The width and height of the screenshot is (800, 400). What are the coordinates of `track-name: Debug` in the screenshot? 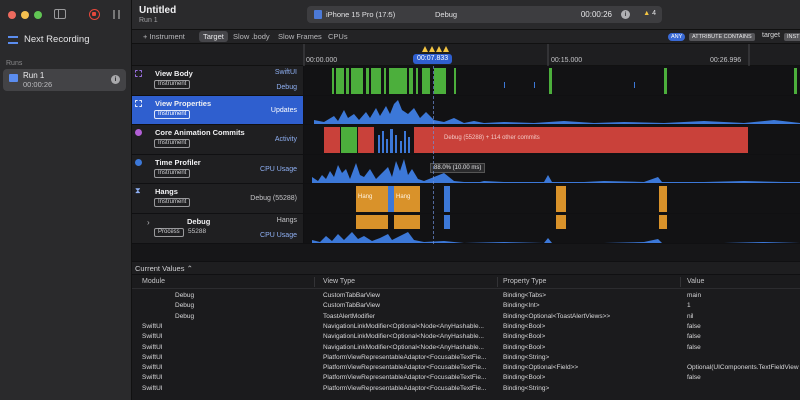 It's located at (199, 221).